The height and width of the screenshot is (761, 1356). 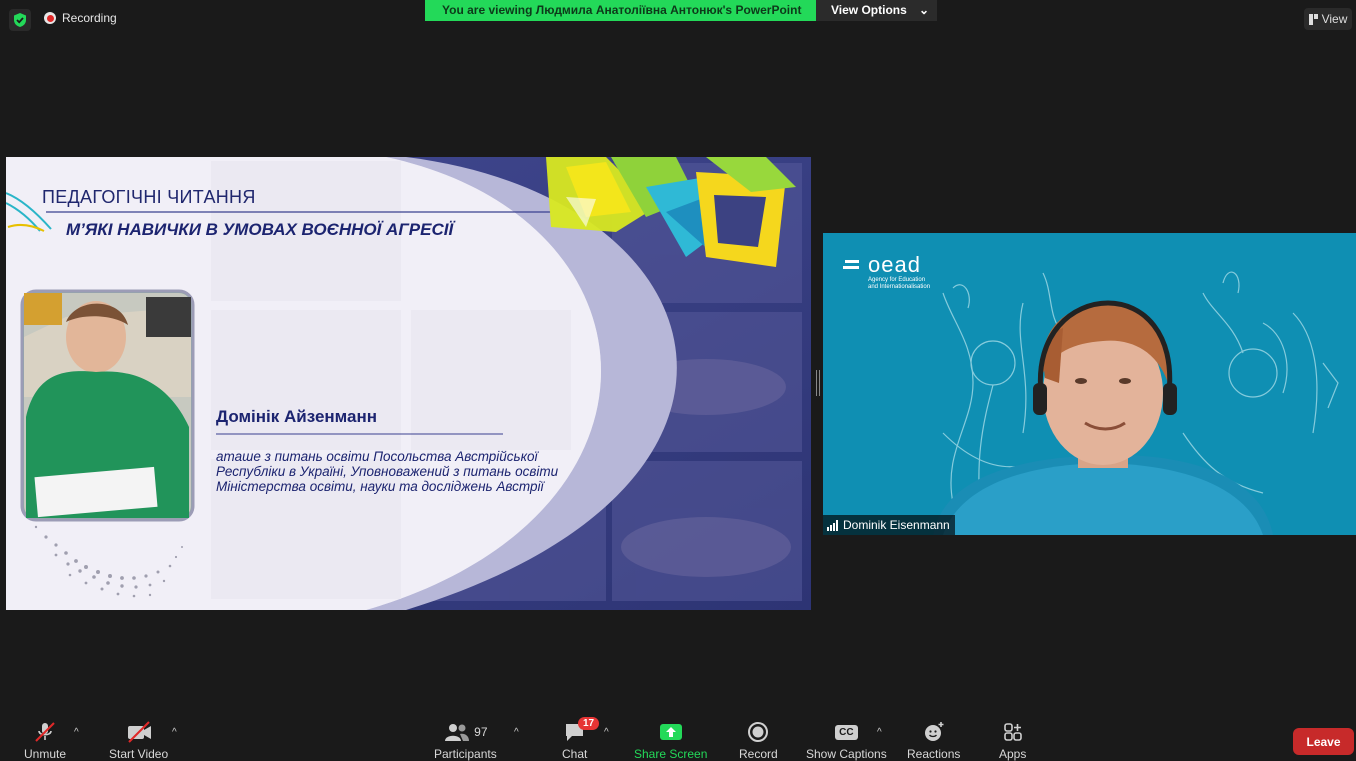 What do you see at coordinates (50, 18) in the screenshot?
I see `recording-dot-icon` at bounding box center [50, 18].